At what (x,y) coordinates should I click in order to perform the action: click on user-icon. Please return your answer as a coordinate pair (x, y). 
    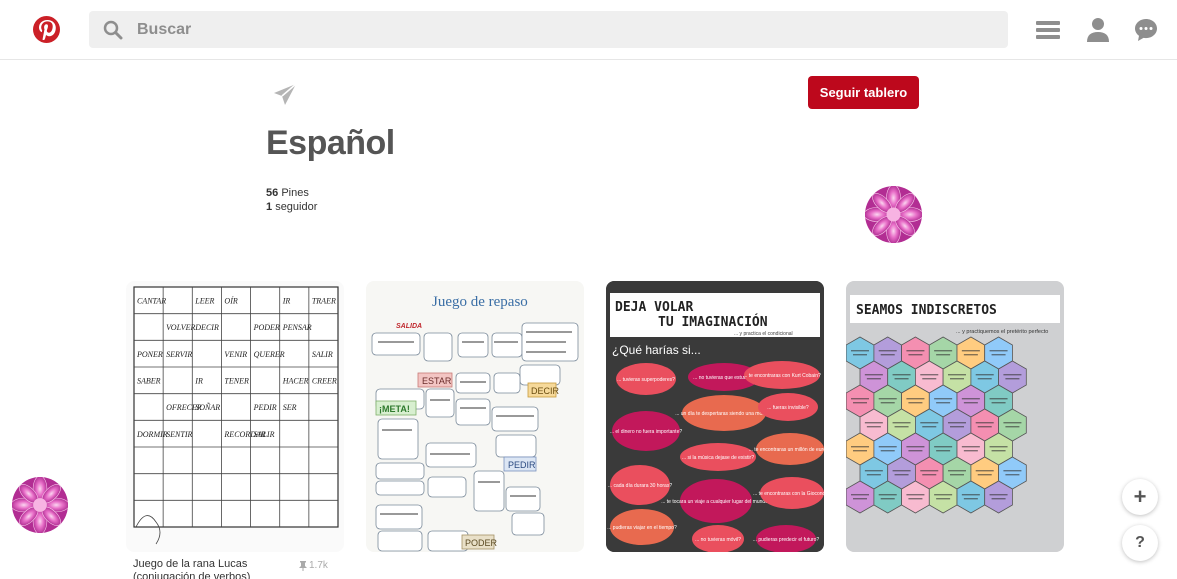
    Looking at the image, I should click on (1098, 30).